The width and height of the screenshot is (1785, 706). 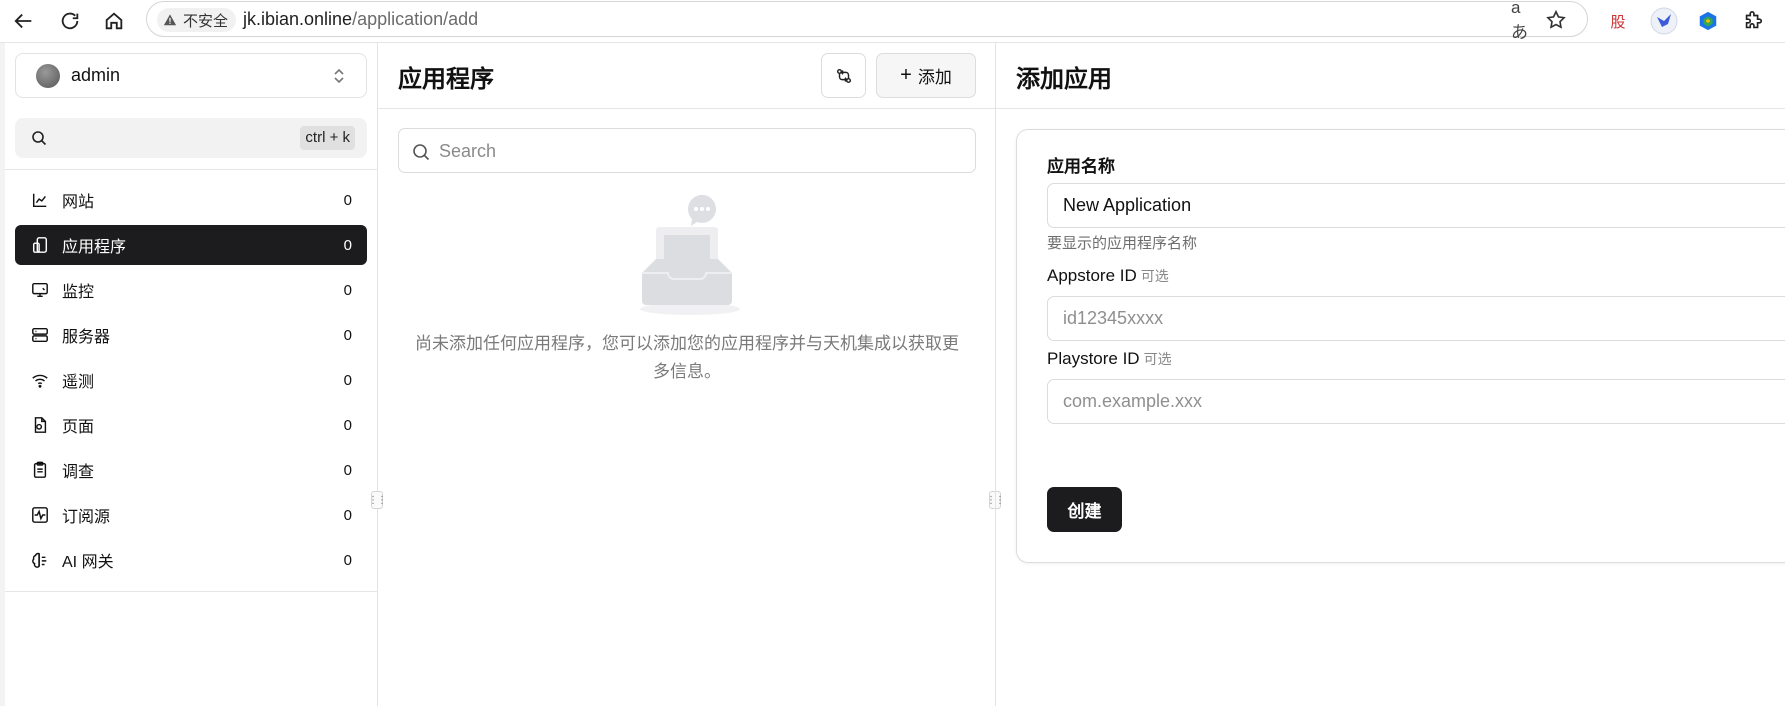 What do you see at coordinates (78, 472) in the screenshot?
I see `sidebar-item-label: 调查` at bounding box center [78, 472].